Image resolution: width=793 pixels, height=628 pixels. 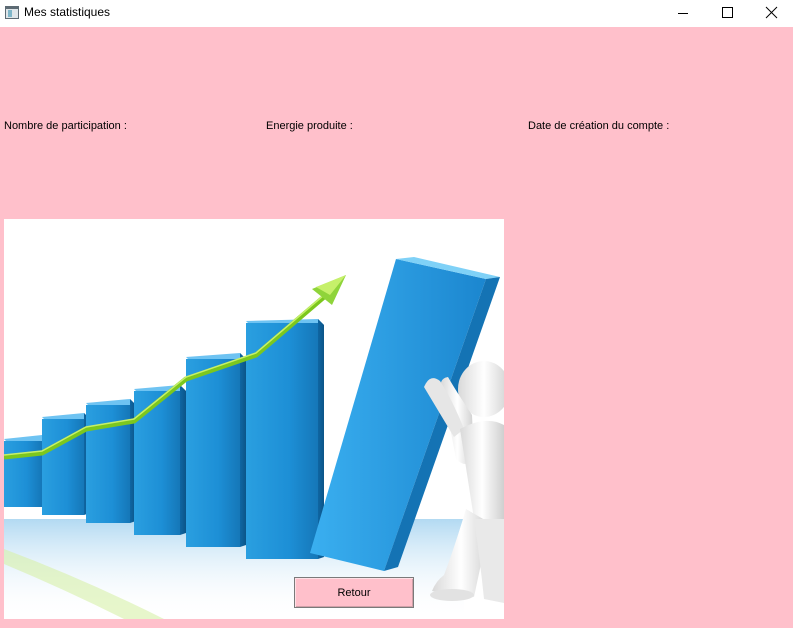 I want to click on close-icon, so click(x=771, y=12).